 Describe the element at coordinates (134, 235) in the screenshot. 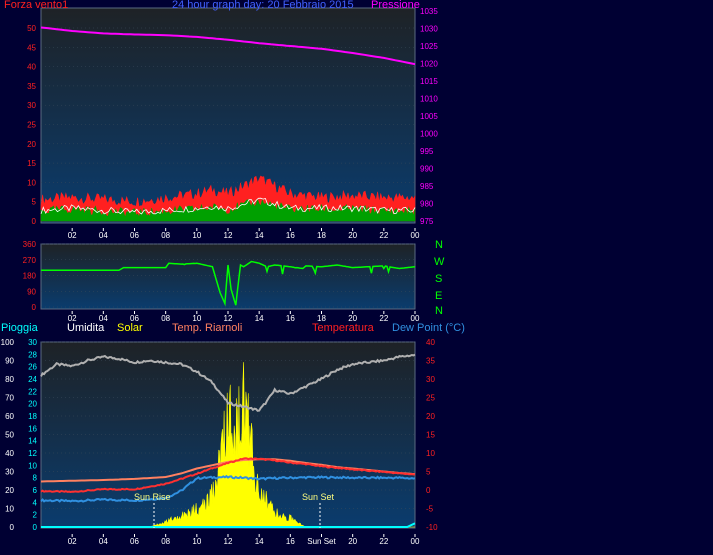

I see `wind-xtick: 06` at that location.